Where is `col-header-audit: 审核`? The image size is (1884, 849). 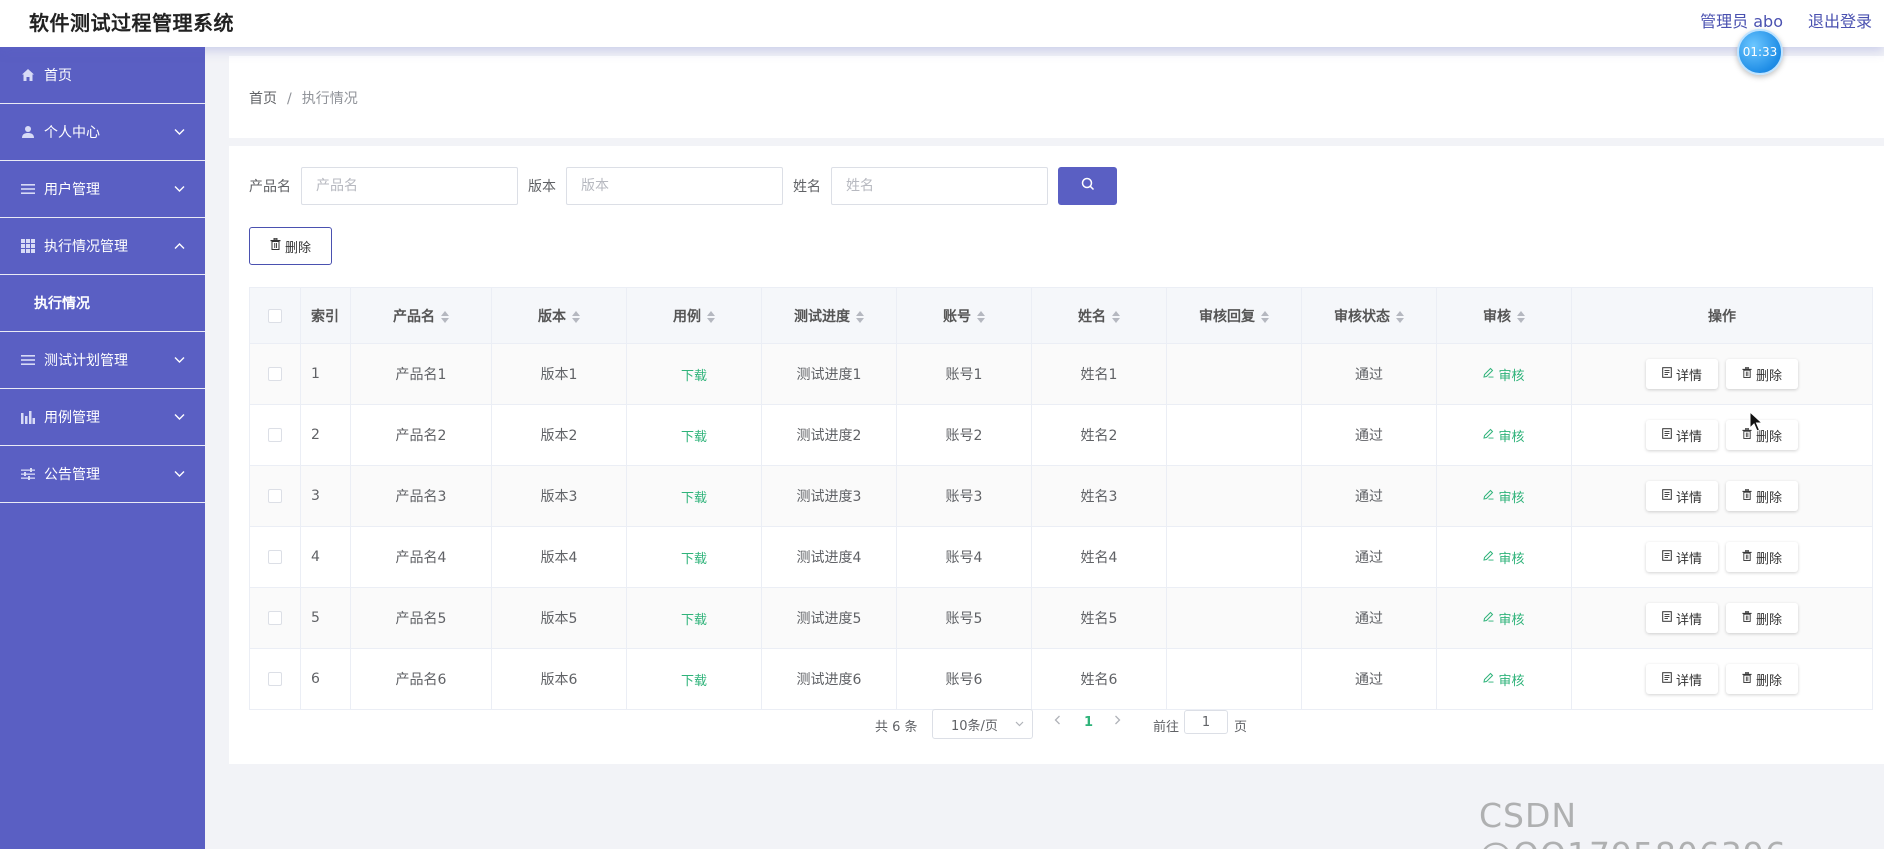
col-header-audit: 审核 is located at coordinates (1504, 315).